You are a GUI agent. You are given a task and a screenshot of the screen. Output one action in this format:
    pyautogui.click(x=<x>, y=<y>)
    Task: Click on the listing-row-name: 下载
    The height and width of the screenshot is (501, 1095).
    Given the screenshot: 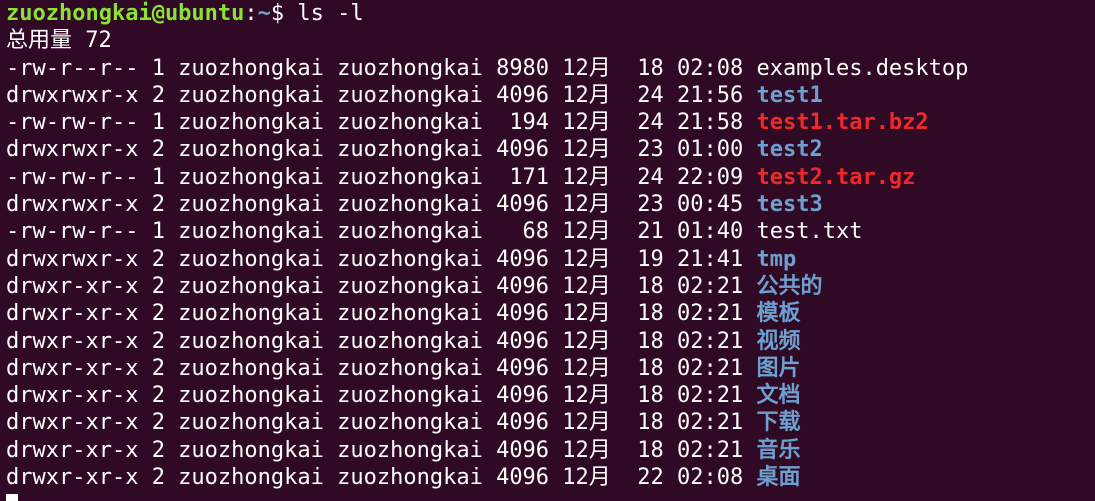 What is the action you would take?
    pyautogui.click(x=778, y=423)
    